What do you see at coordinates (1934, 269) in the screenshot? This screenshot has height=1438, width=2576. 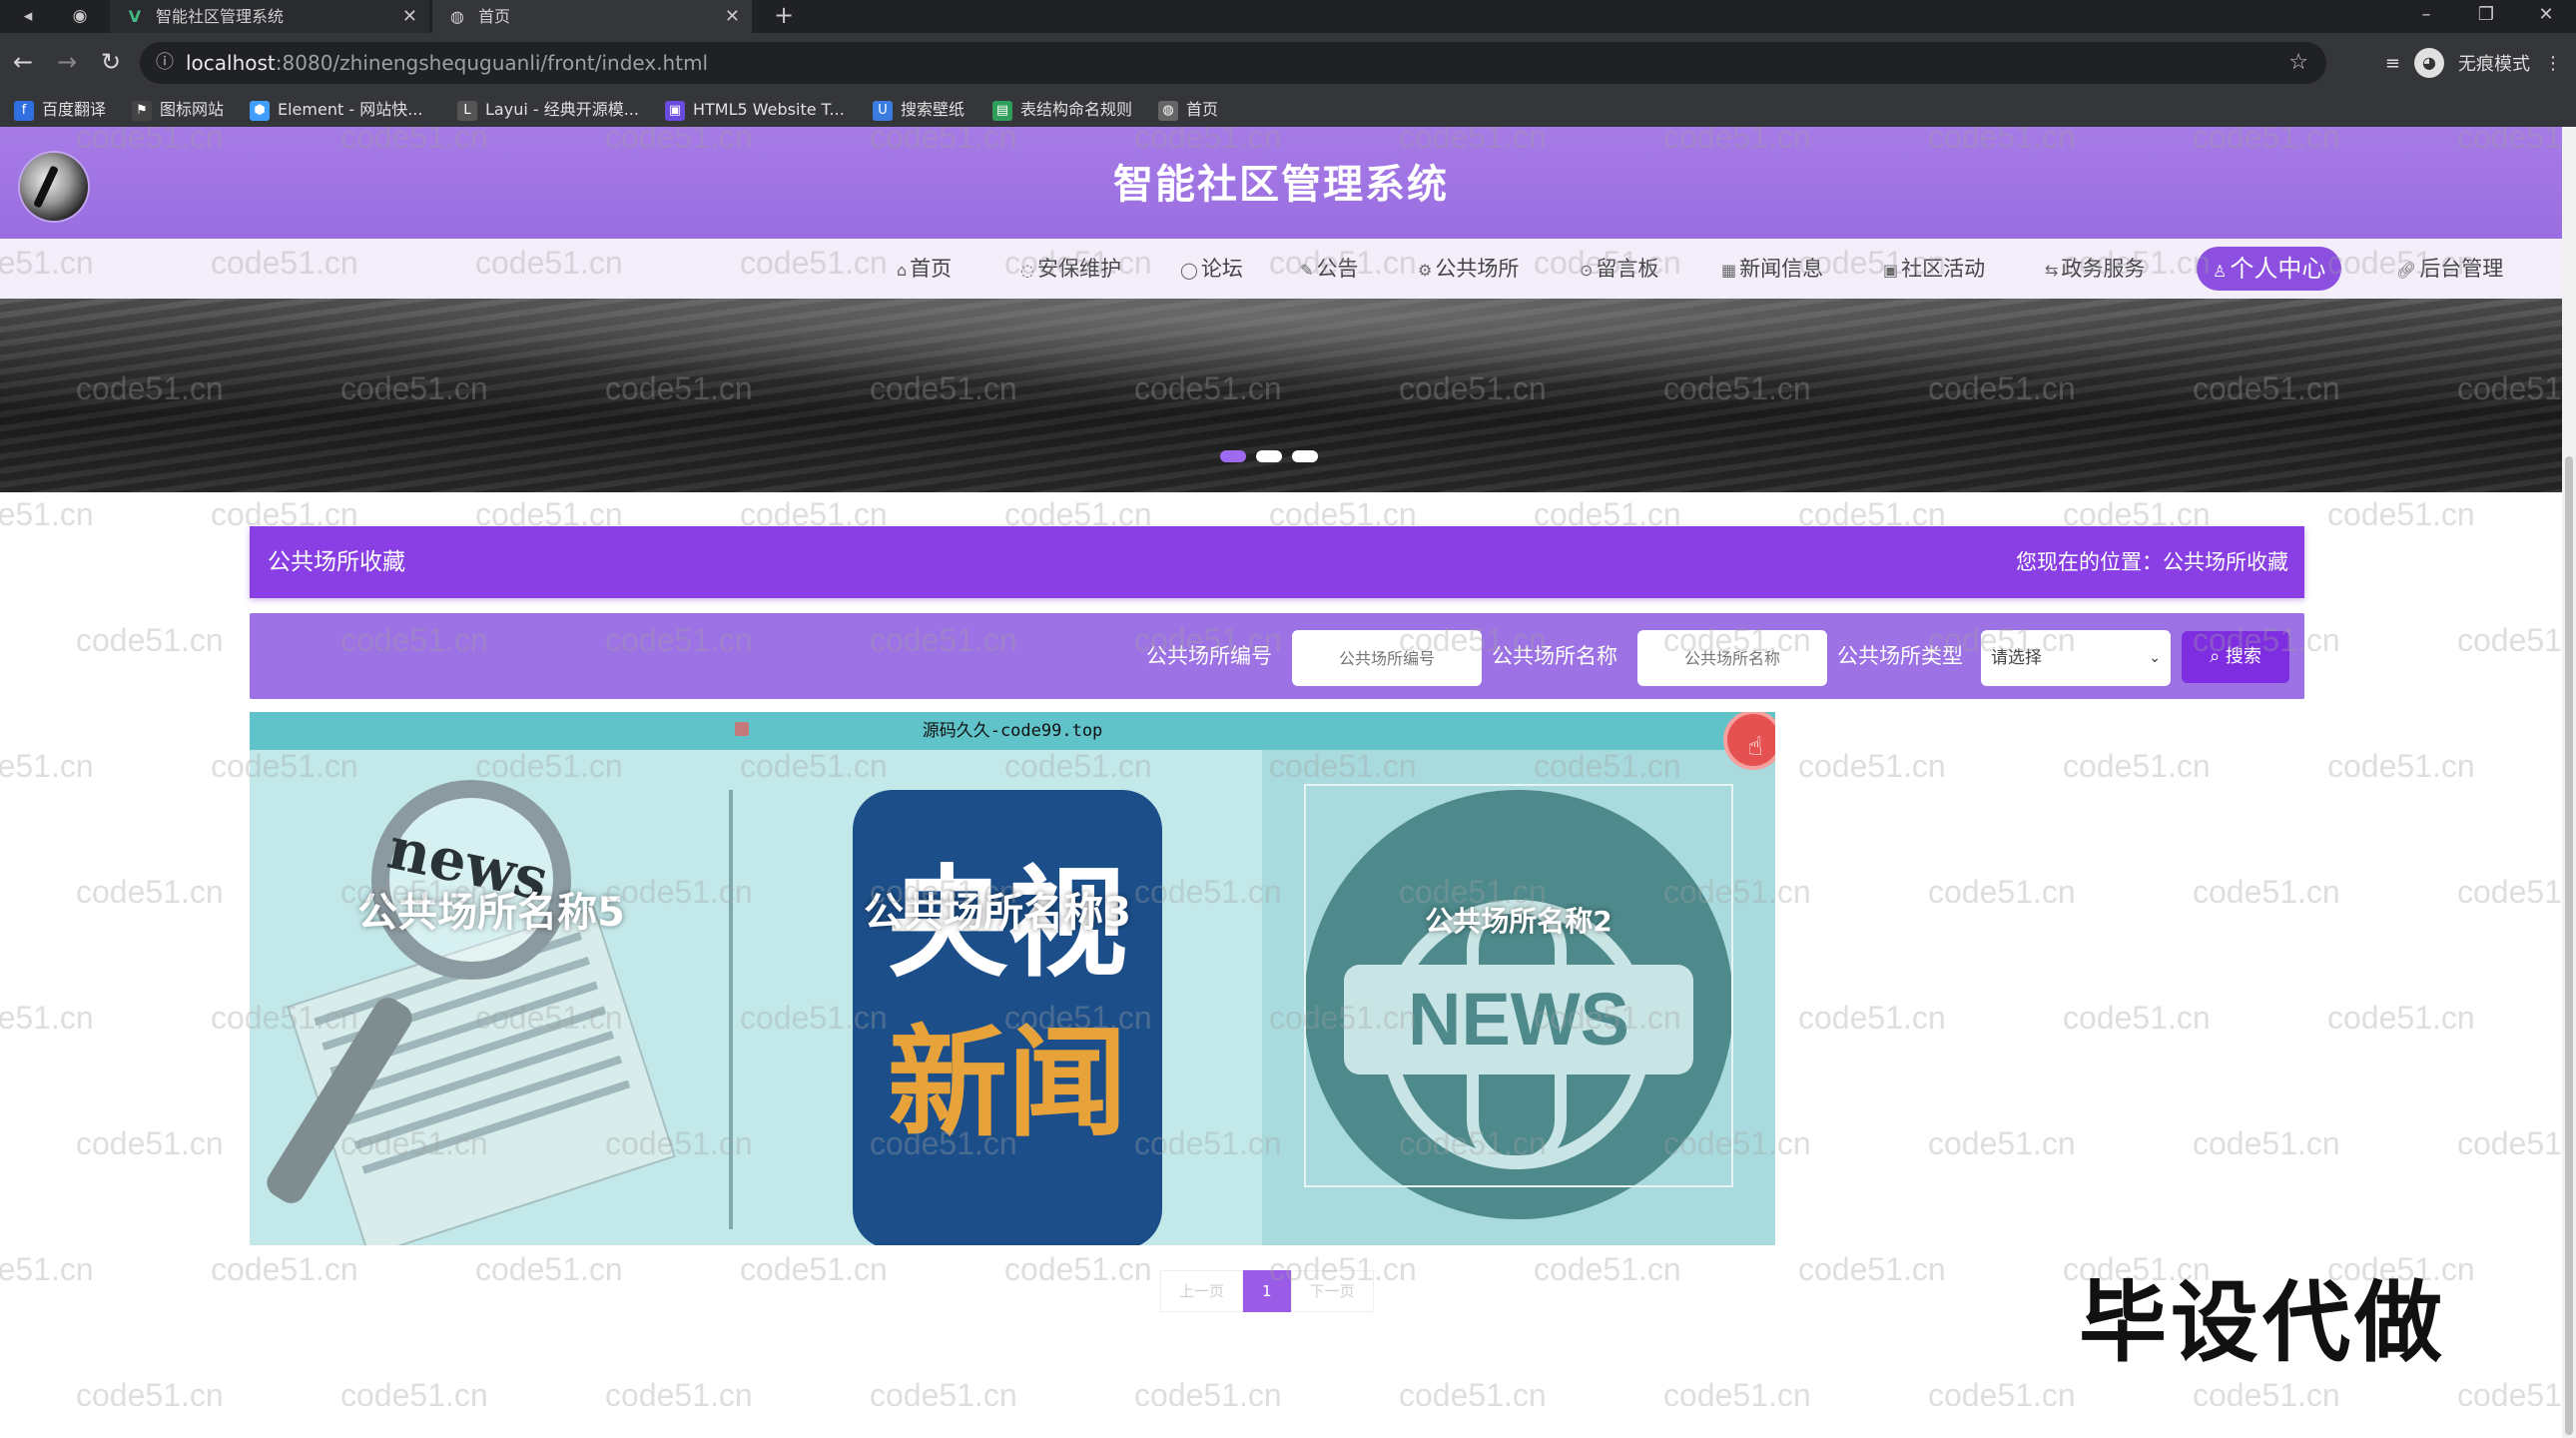 I see `nav-item-activities: ▣ 社区活动` at bounding box center [1934, 269].